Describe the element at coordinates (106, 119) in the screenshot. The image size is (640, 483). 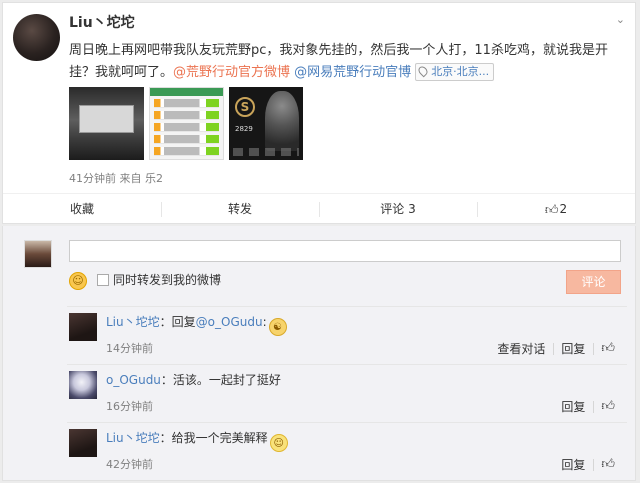
I see `monitor-screen` at that location.